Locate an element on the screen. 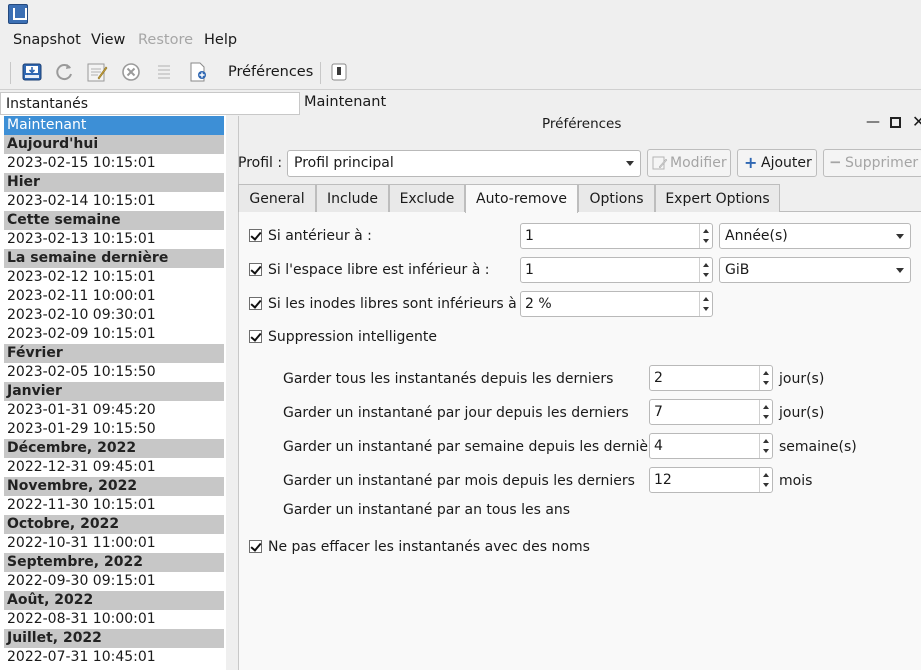 The image size is (921, 670). add-profile-button: + Ajouter is located at coordinates (777, 163).